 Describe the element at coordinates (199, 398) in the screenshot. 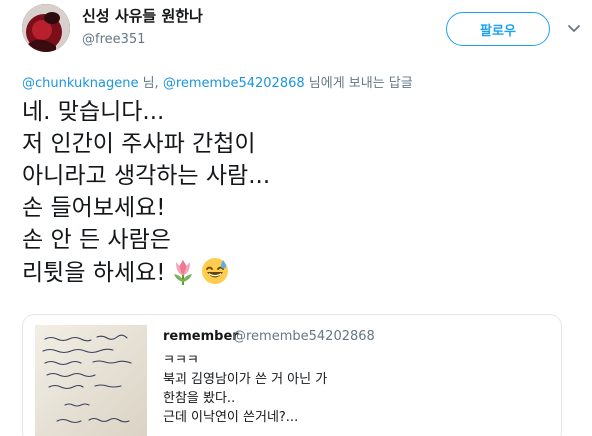

I see `quoted-line: 한참을 봤다..` at that location.